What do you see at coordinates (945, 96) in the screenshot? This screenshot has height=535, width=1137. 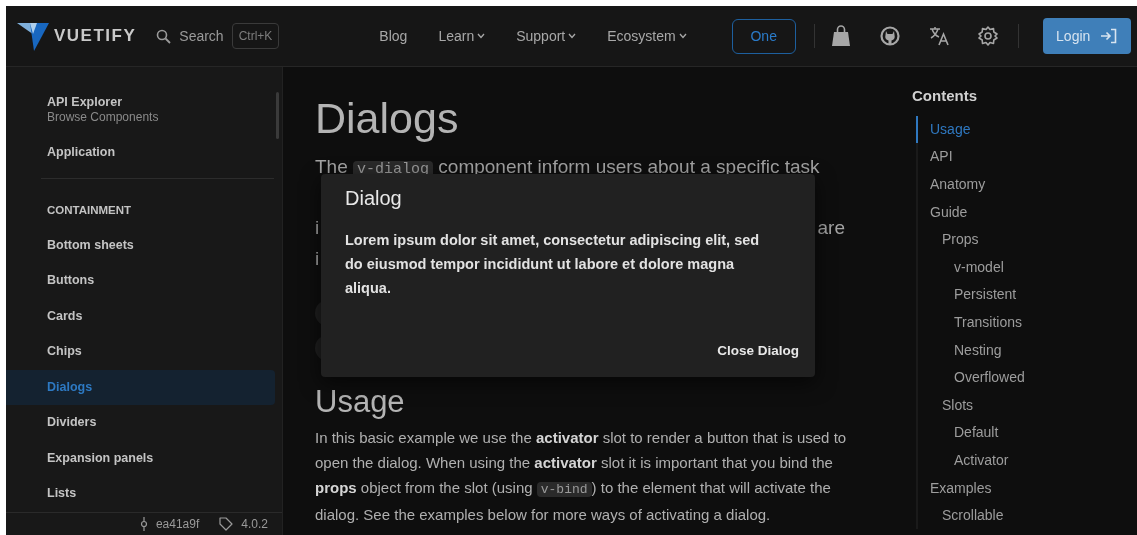 I see `toc-title: Contents` at bounding box center [945, 96].